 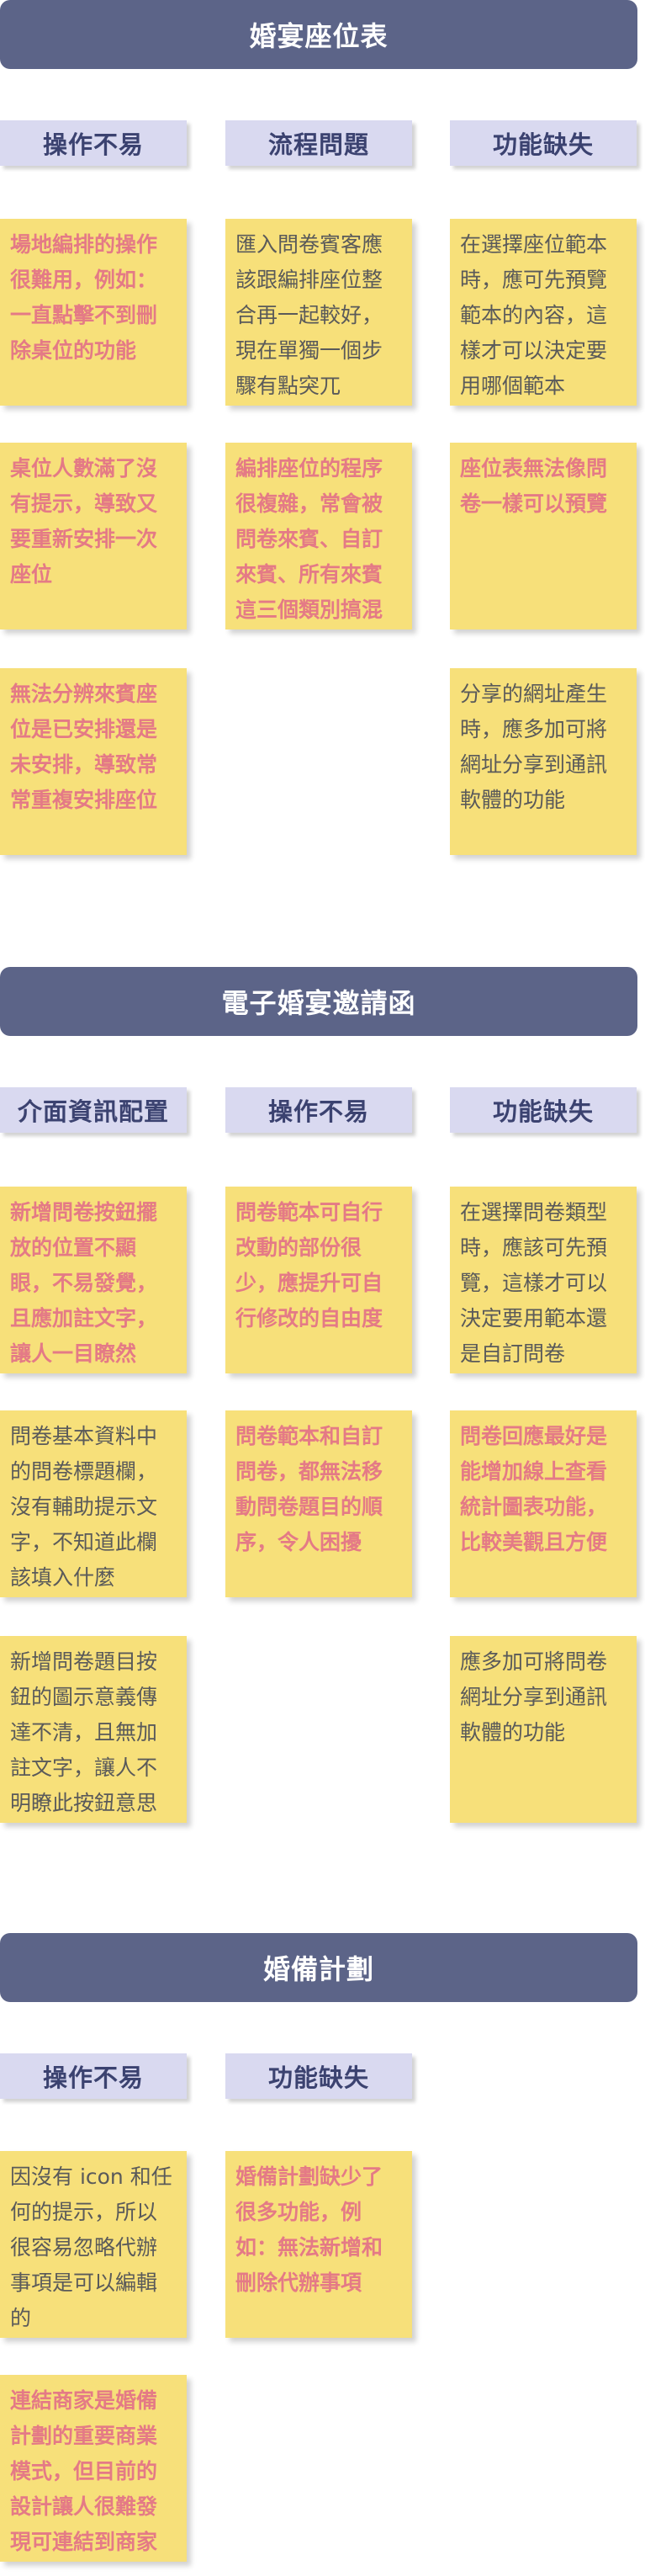 What do you see at coordinates (318, 536) in the screenshot?
I see `sticky-note: 編排座位的程序很複雜，常會被問卷來賓、自訂來賓、所有來賓這三個類別搞混` at bounding box center [318, 536].